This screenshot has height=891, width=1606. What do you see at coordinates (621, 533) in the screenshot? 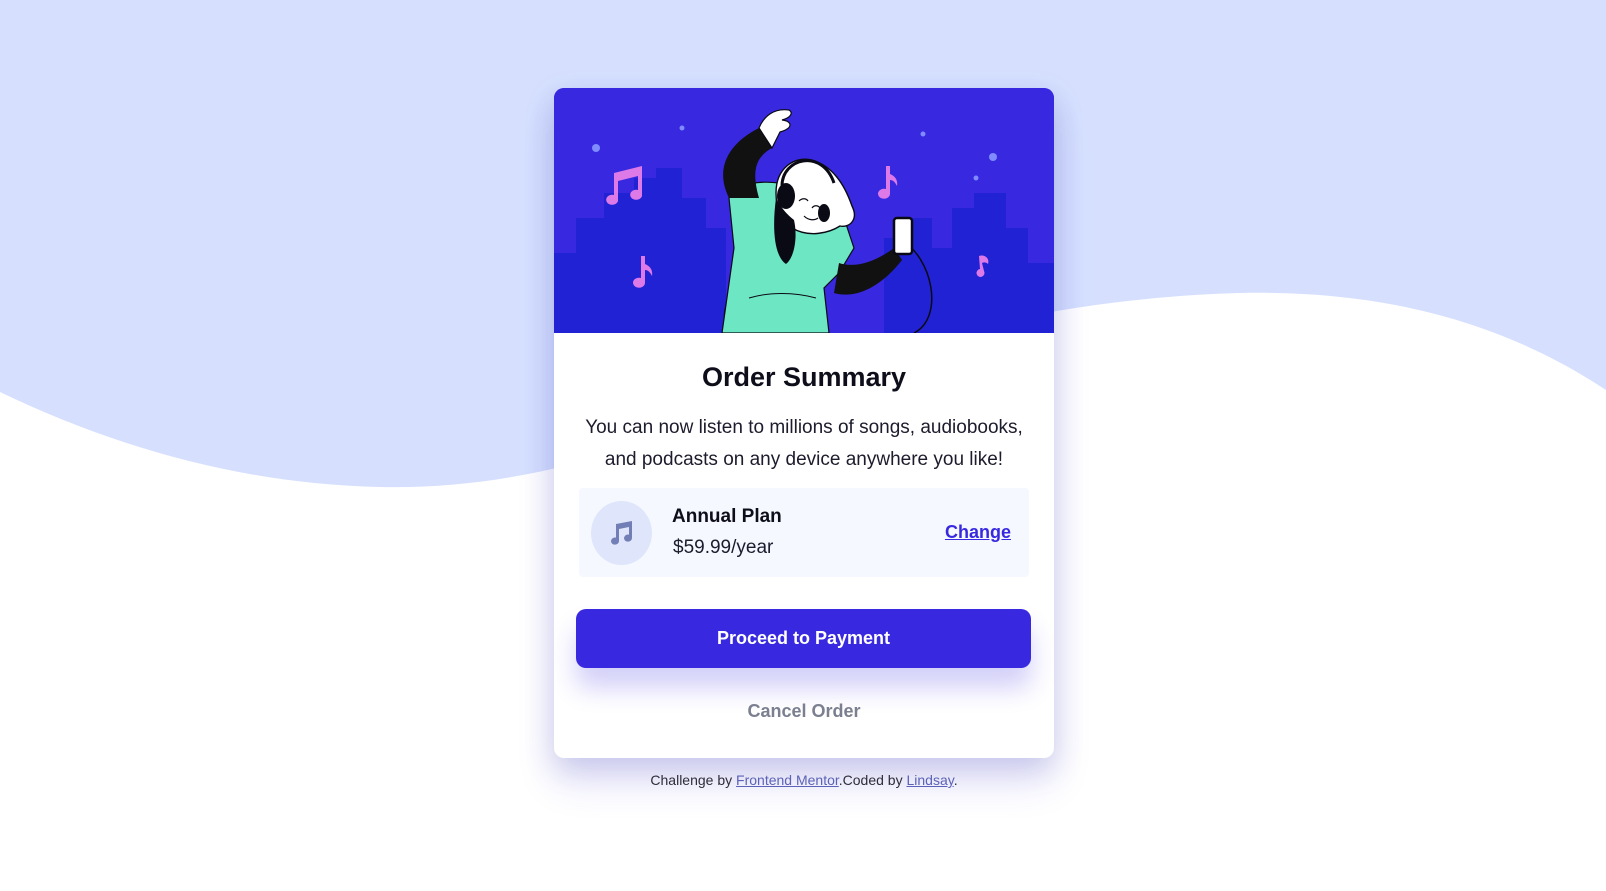
I see `music-note-icon` at bounding box center [621, 533].